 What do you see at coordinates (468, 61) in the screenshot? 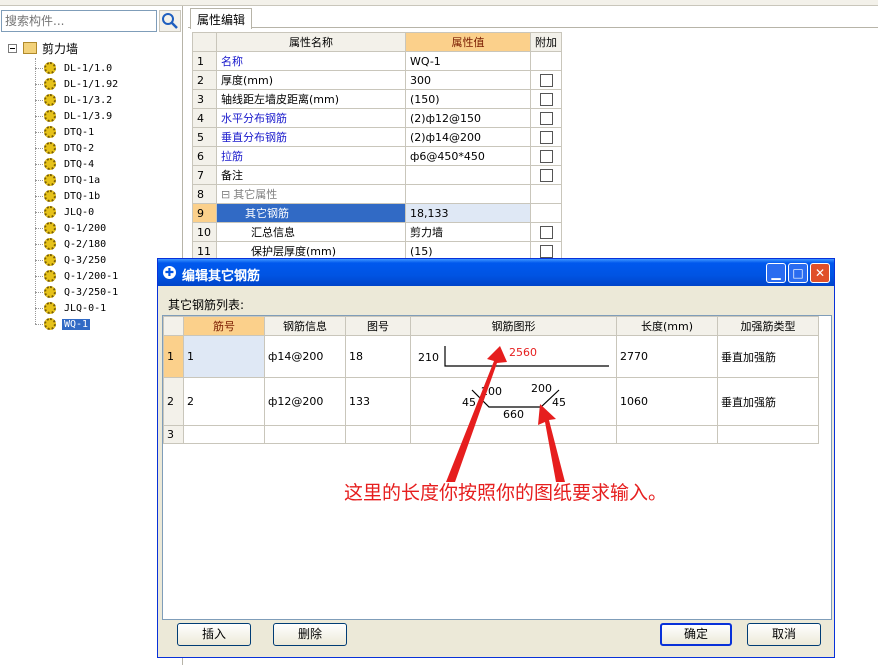
I see `property-value: WQ-1` at bounding box center [468, 61].